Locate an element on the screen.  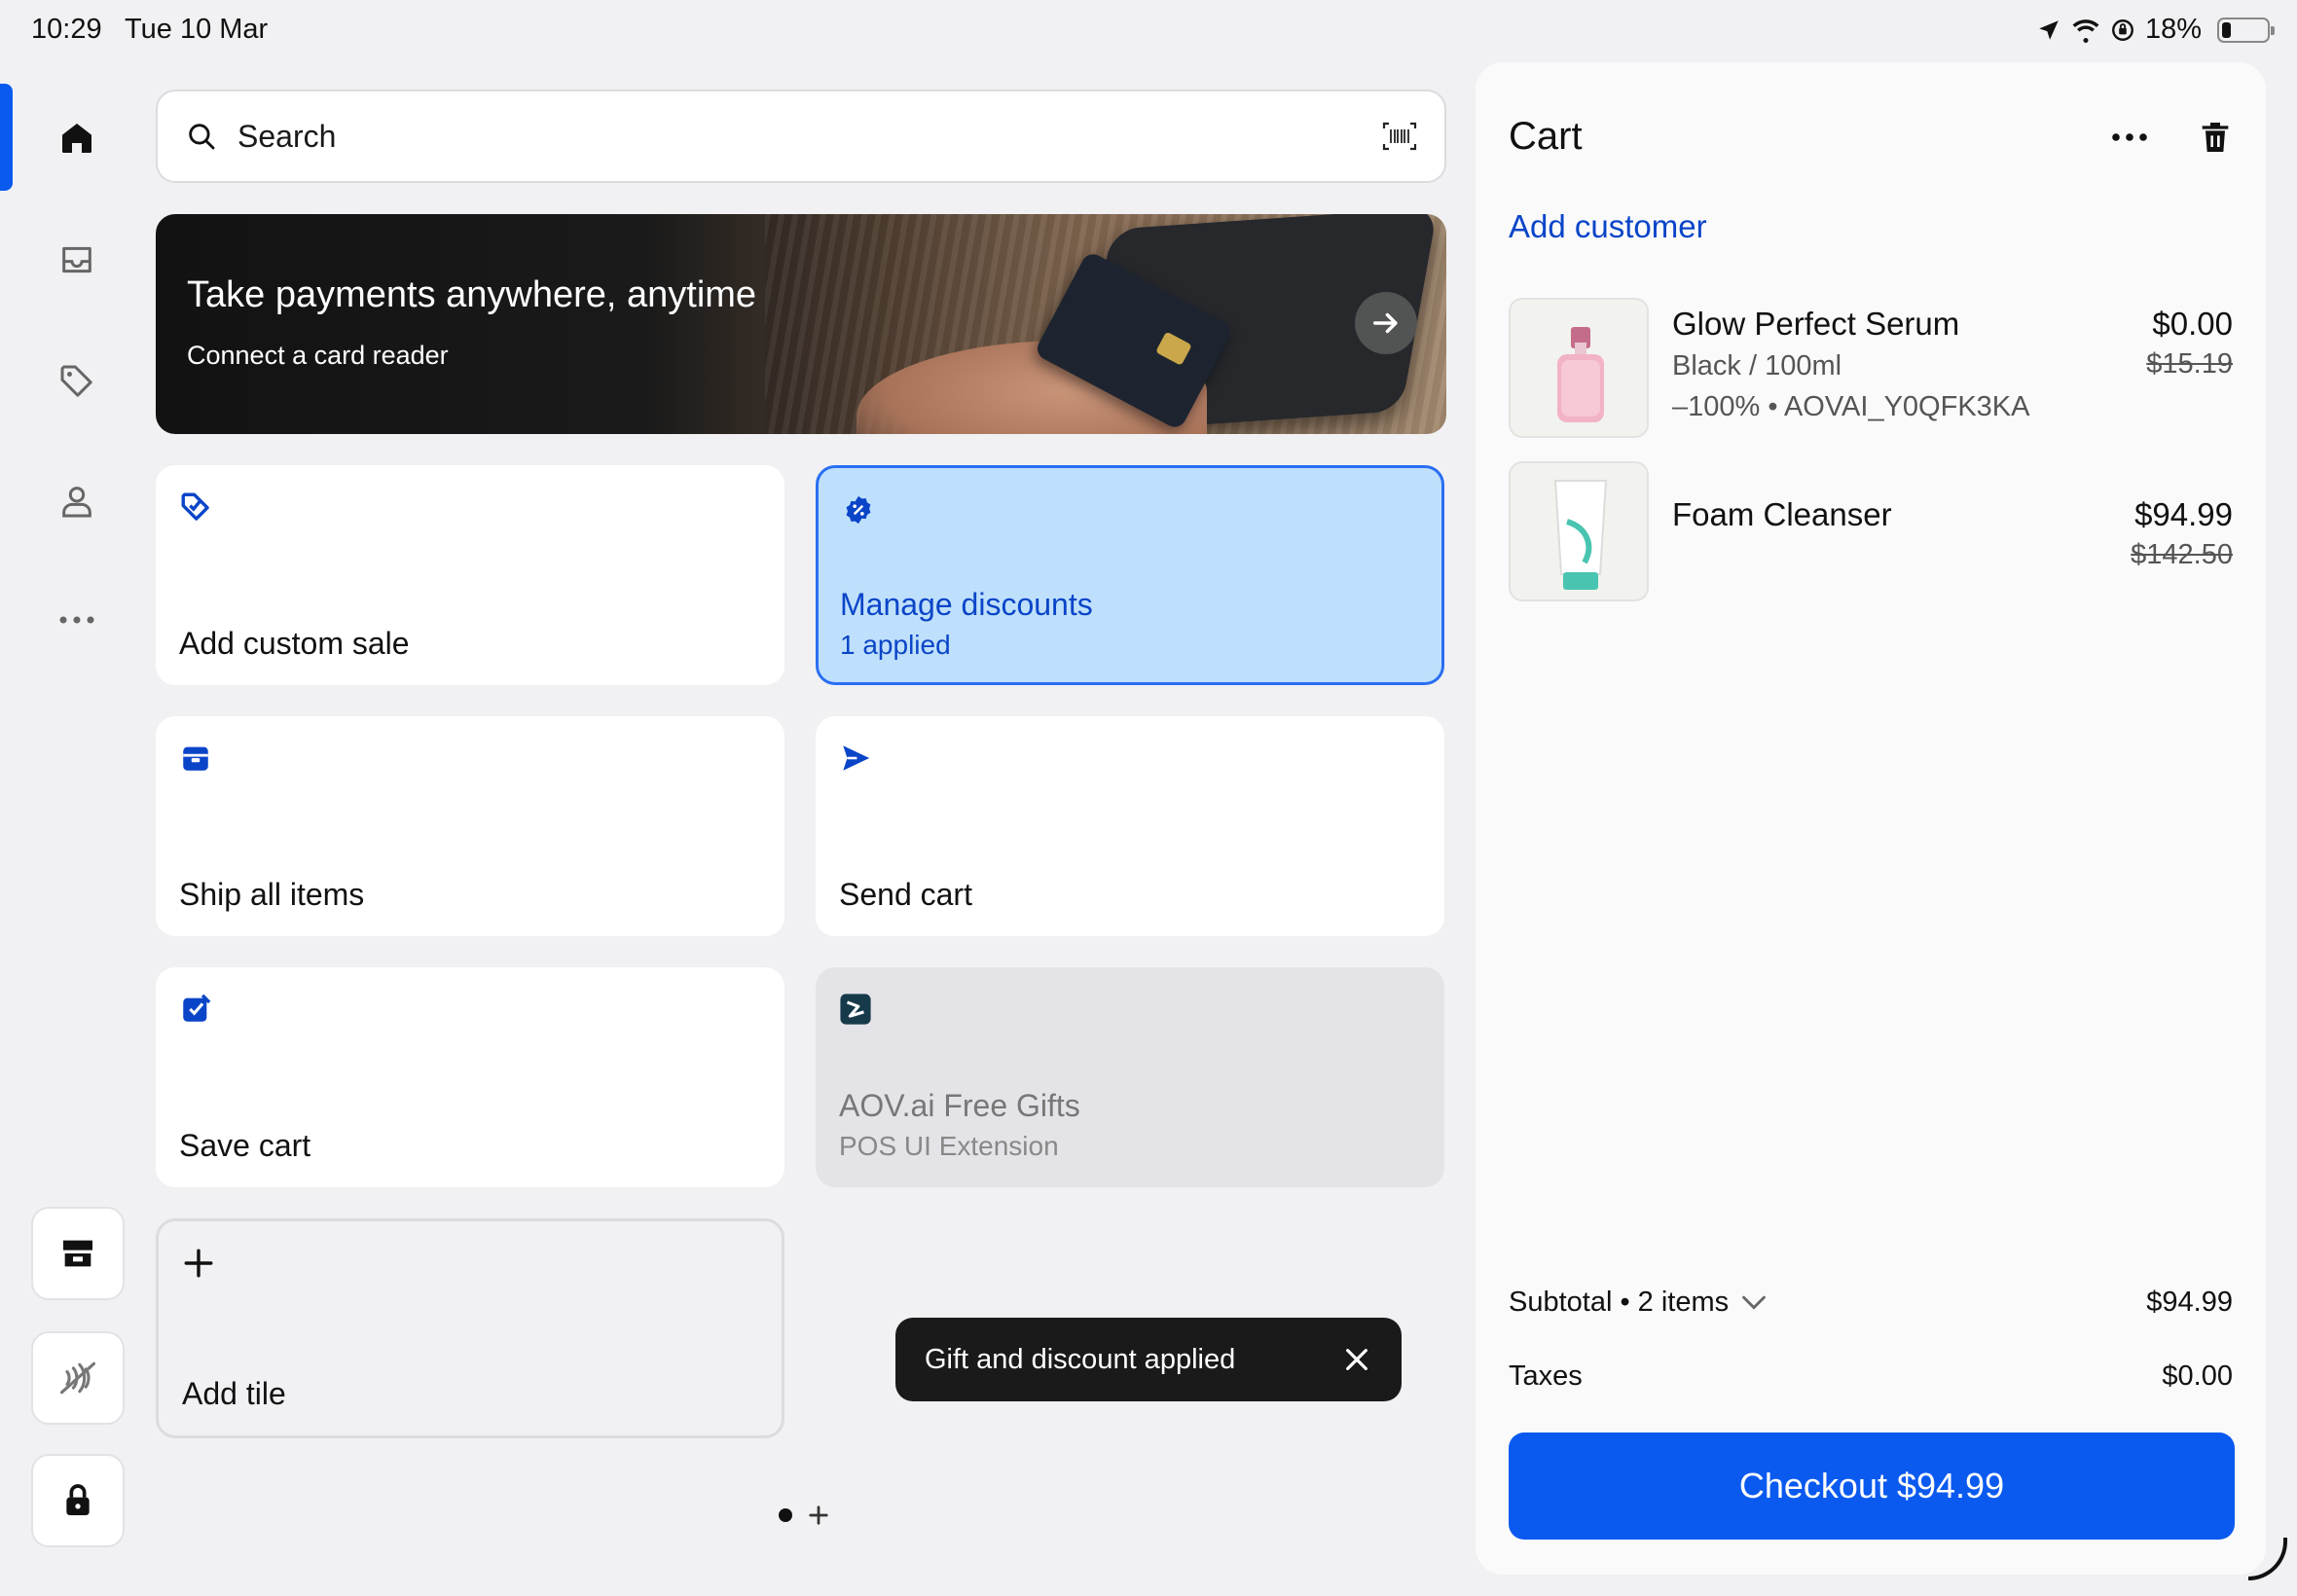
nav-orders is located at coordinates (77, 260).